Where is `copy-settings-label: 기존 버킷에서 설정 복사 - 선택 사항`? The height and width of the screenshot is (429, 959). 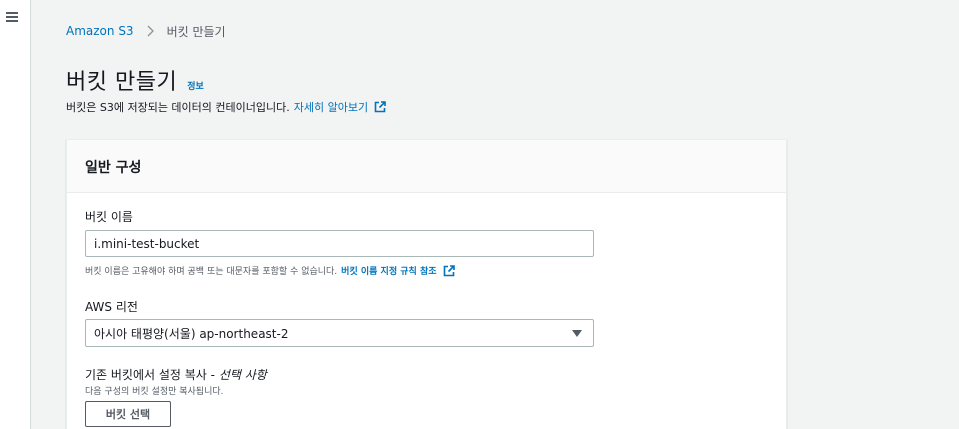
copy-settings-label: 기존 버킷에서 설정 복사 - 선택 사항 is located at coordinates (176, 374).